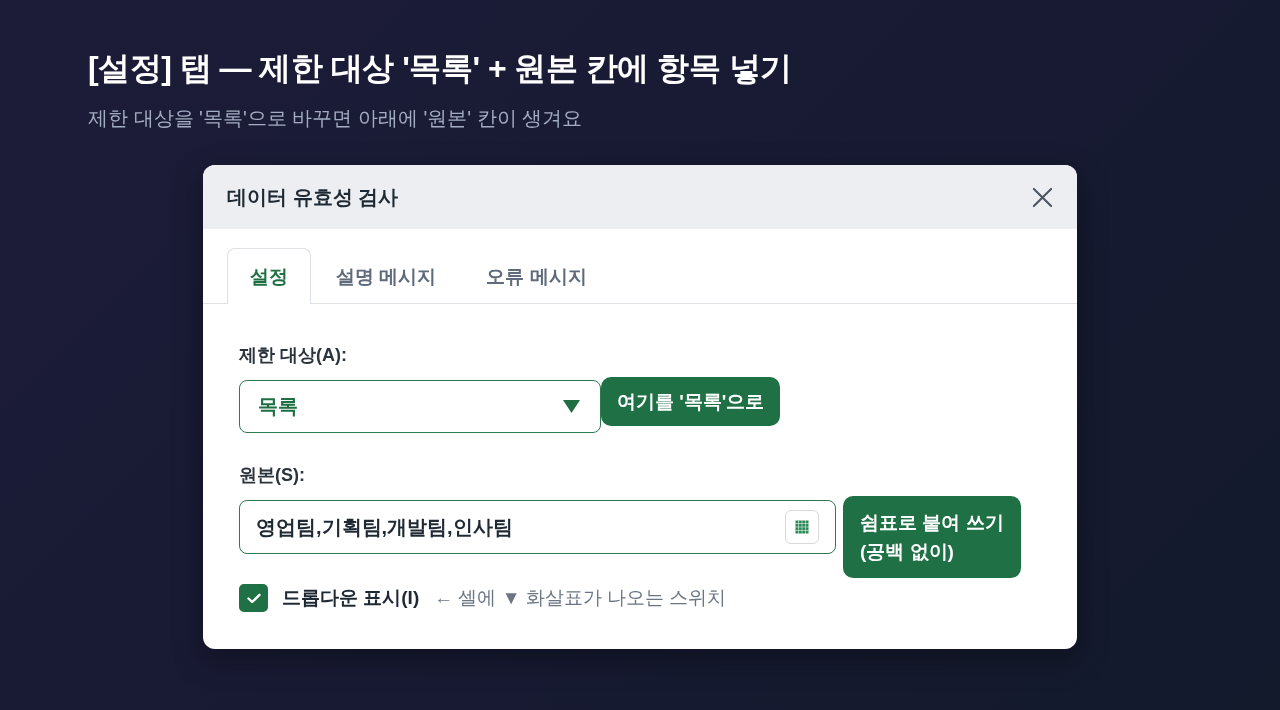 The height and width of the screenshot is (710, 1280). I want to click on dropdown-value: 목록, so click(278, 406).